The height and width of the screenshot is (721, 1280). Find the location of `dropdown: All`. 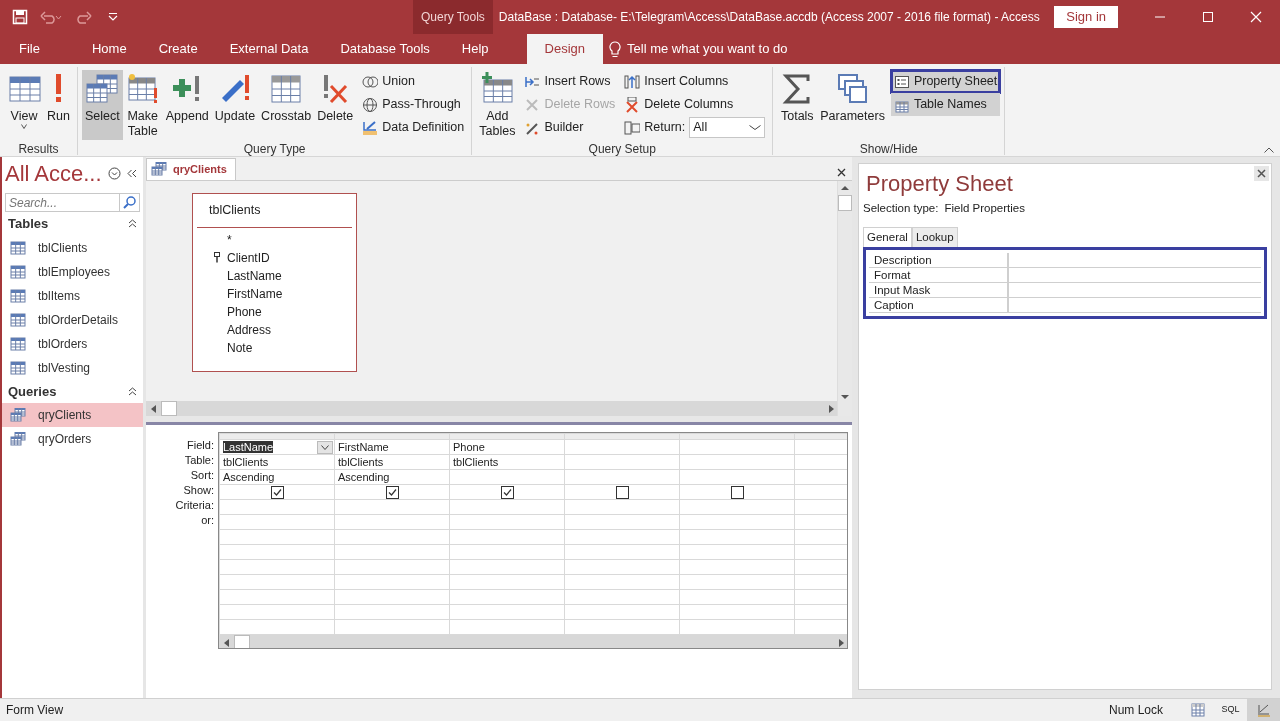

dropdown: All is located at coordinates (727, 127).